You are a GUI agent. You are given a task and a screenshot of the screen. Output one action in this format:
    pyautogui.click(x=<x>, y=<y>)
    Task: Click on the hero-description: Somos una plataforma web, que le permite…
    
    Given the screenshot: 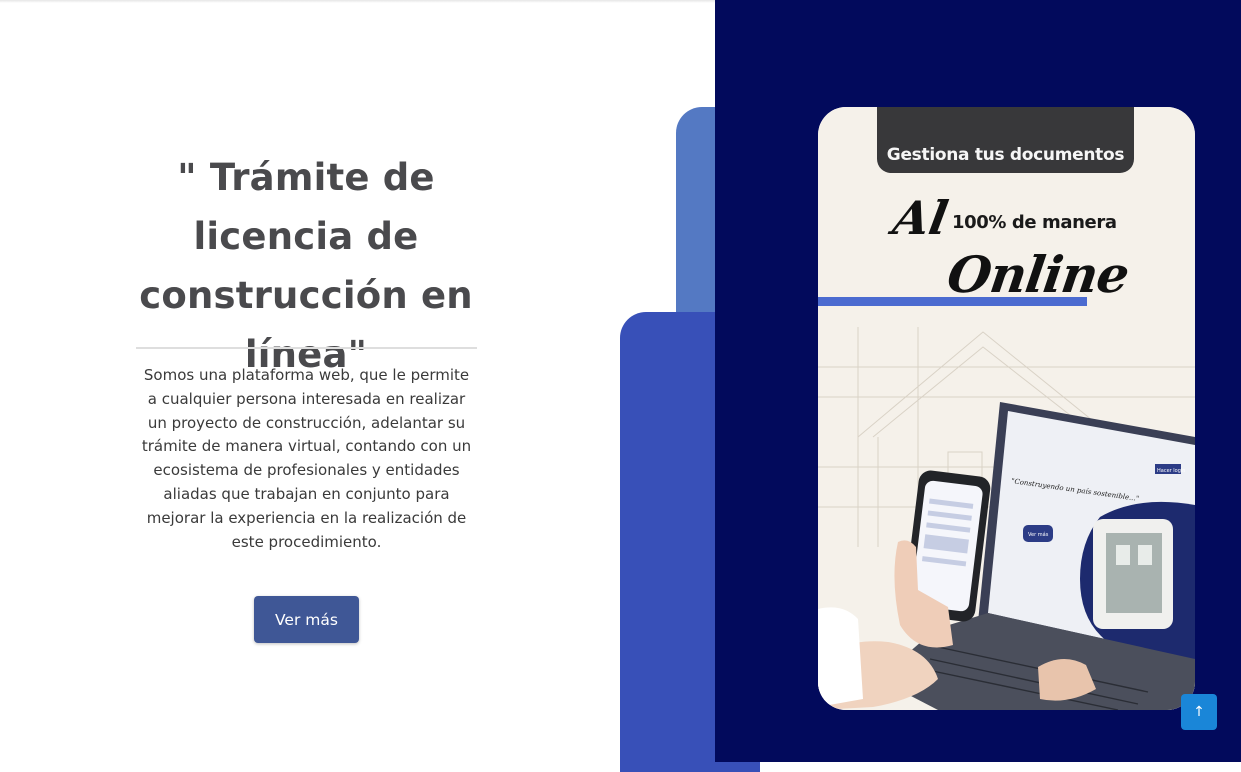 What is the action you would take?
    pyautogui.click(x=306, y=458)
    